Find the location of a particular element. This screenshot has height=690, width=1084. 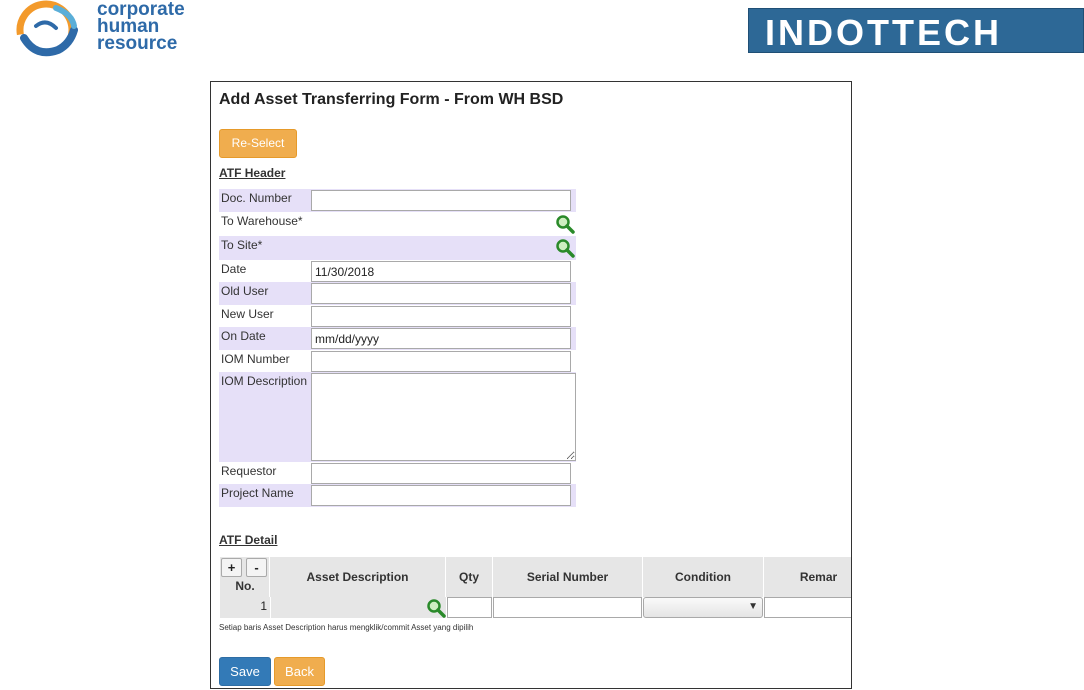

column-header-serial-number: Serial Number is located at coordinates (568, 577).